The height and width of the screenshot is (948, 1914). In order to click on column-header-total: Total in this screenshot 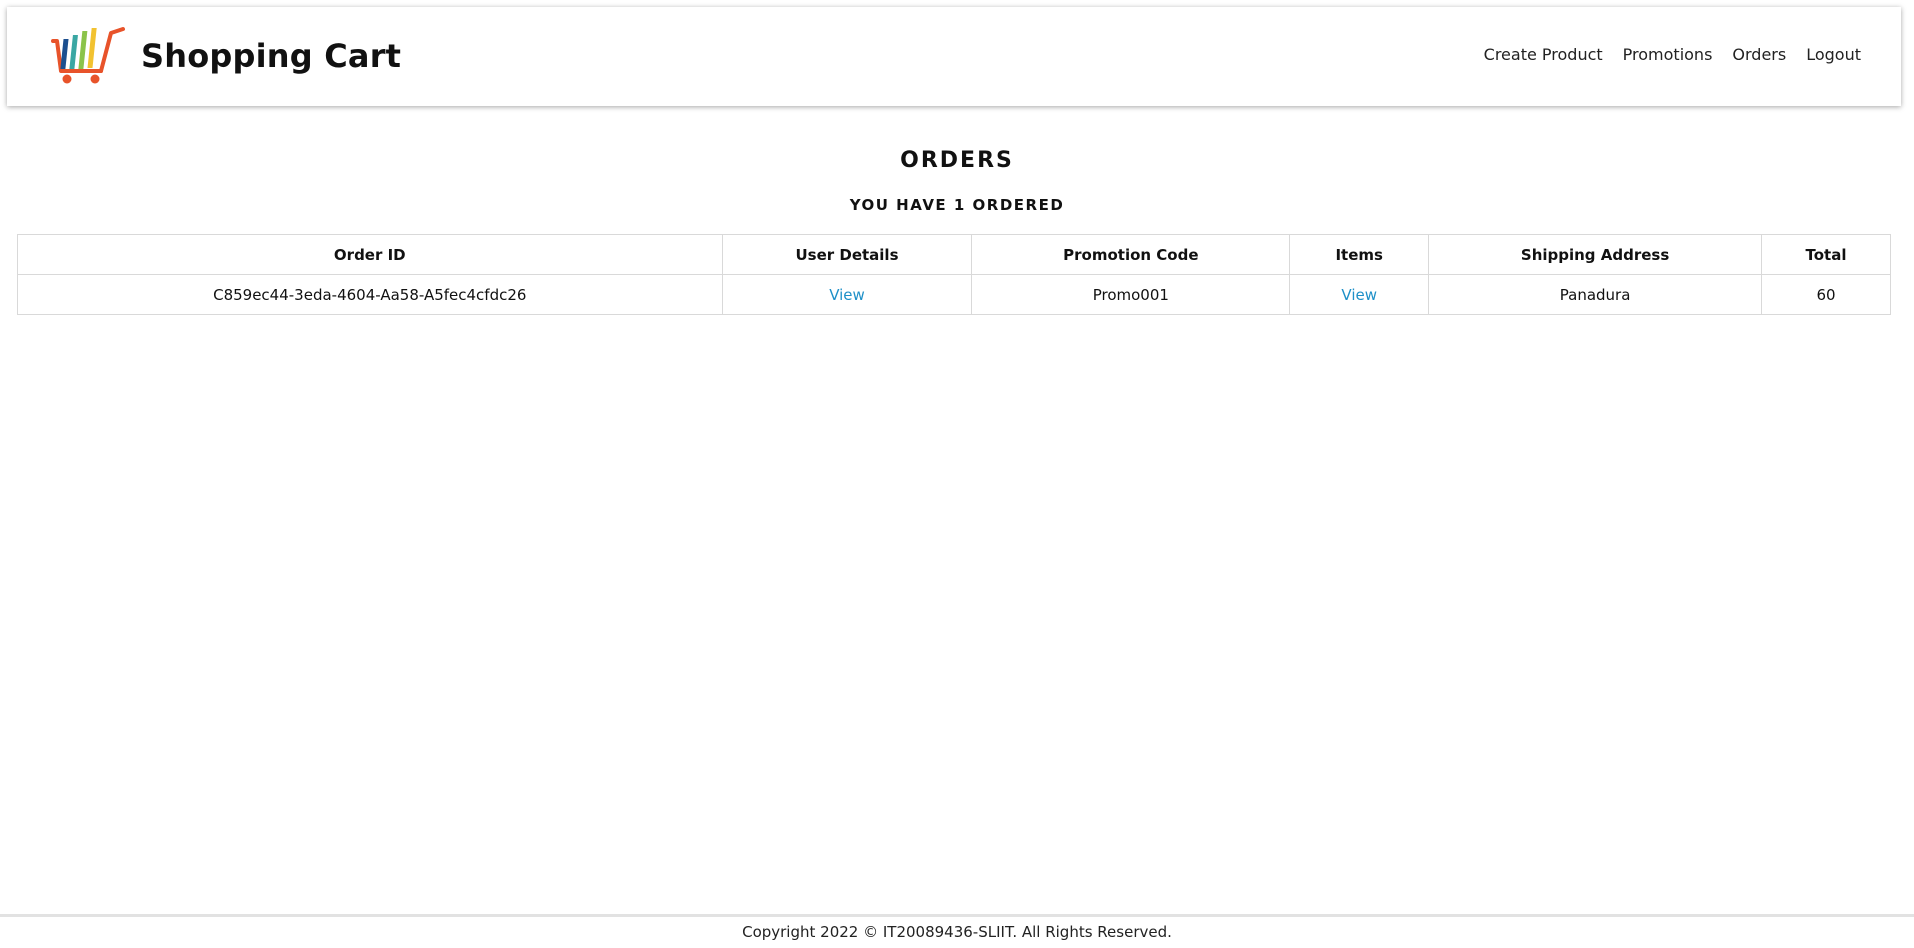, I will do `click(1826, 254)`.